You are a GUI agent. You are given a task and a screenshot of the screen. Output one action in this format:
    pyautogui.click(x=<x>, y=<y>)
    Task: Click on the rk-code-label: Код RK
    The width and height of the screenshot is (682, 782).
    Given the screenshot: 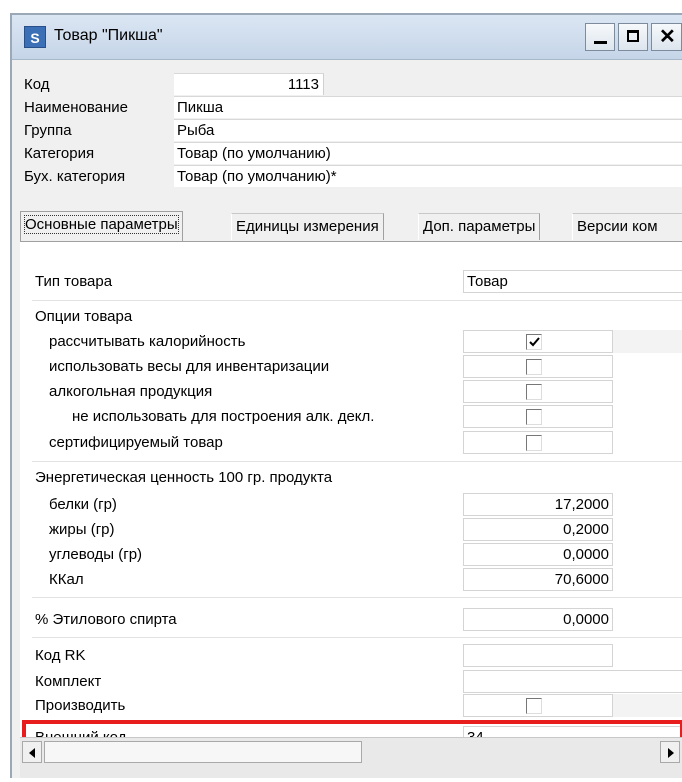 What is the action you would take?
    pyautogui.click(x=60, y=655)
    